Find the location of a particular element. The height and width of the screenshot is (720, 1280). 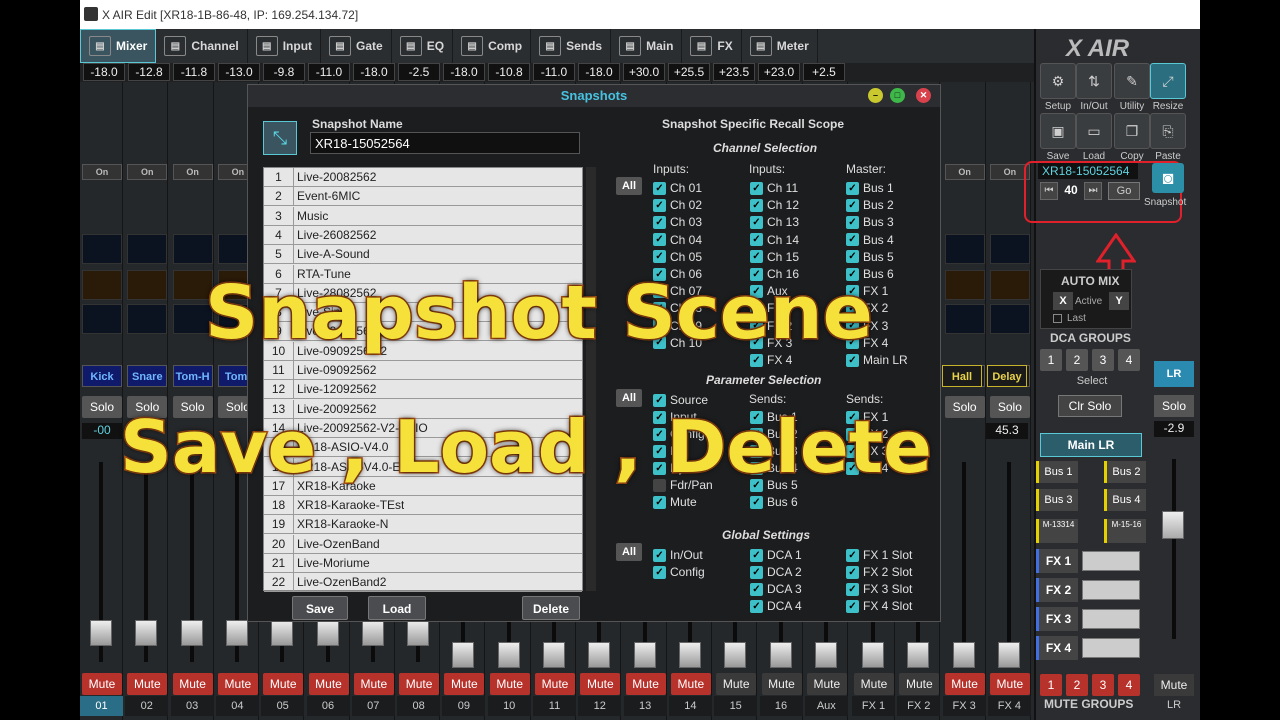

delete-button: Delete is located at coordinates (551, 608).